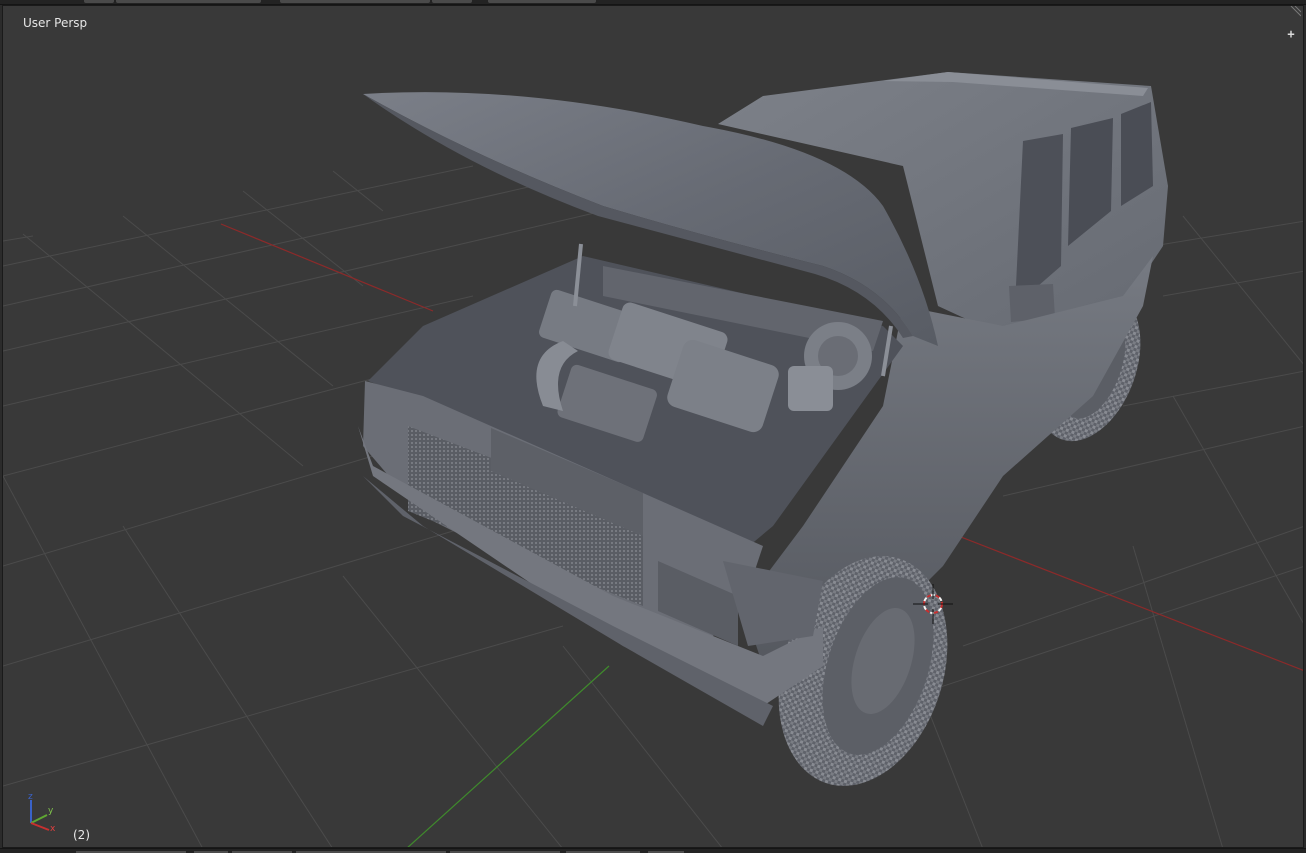 The height and width of the screenshot is (853, 1306). Describe the element at coordinates (508, 756) in the screenshot. I see `y-axis-line` at that location.